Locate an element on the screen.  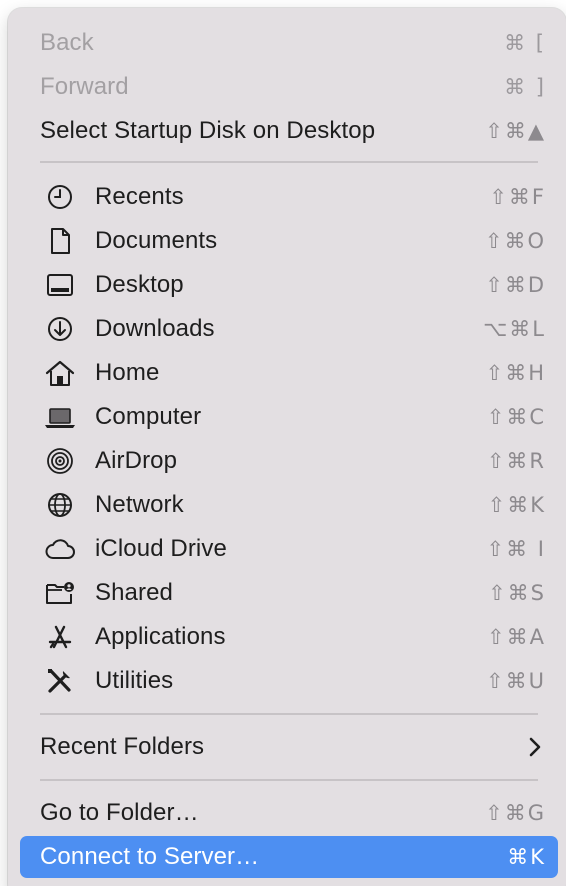
keyboard-shortcut: ⇧⌘D is located at coordinates (515, 285).